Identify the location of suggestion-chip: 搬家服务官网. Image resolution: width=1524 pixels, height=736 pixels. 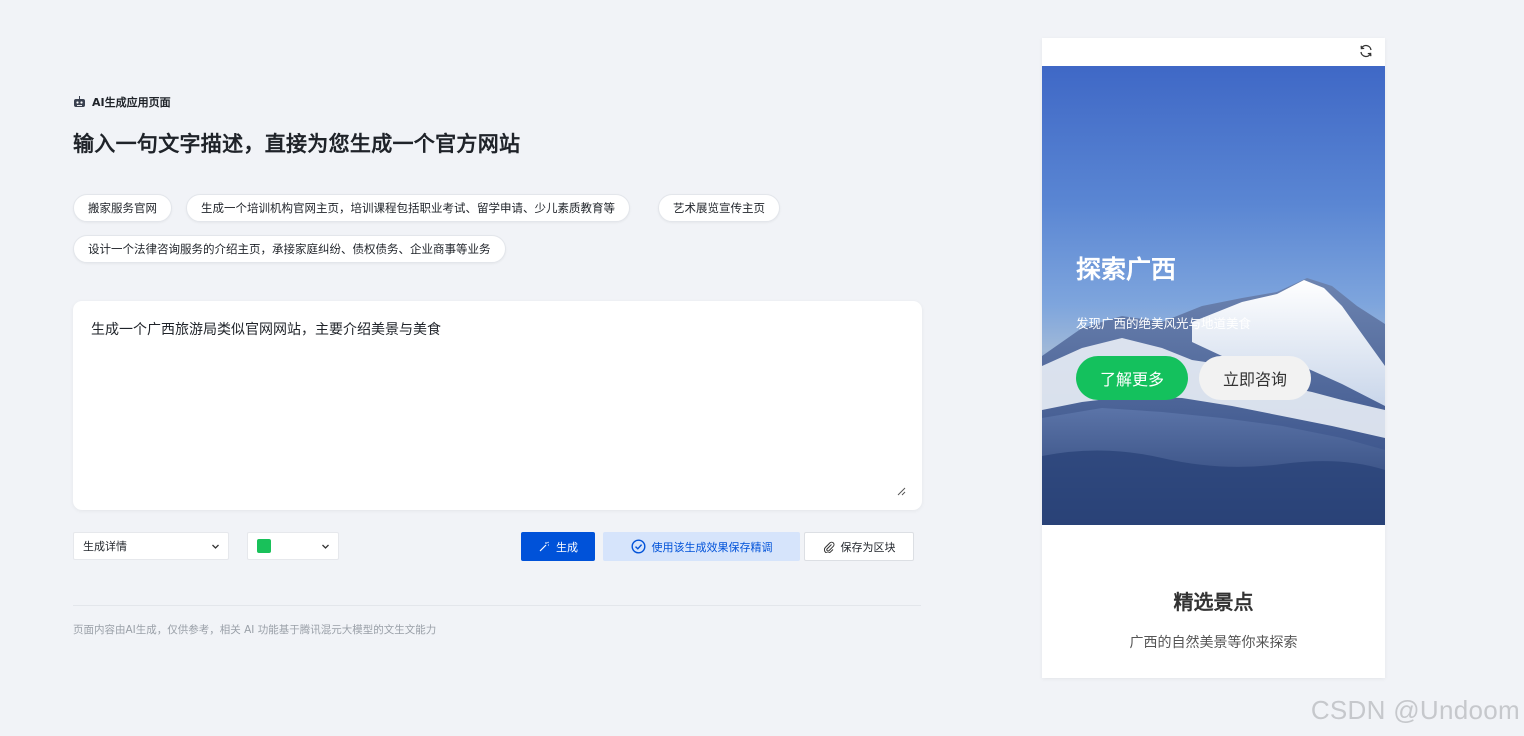
(122, 208).